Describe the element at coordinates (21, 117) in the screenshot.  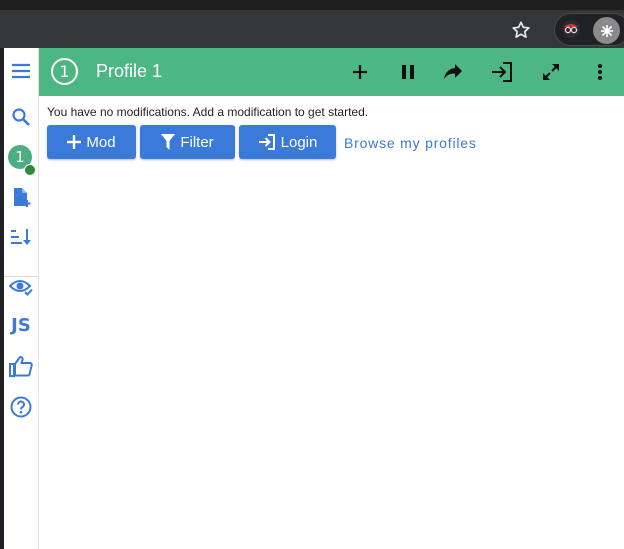
I see `search-icon` at that location.